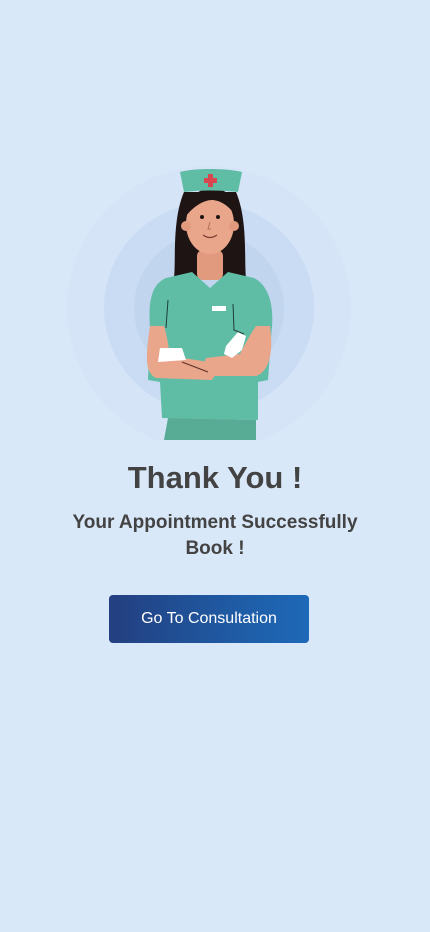 This screenshot has width=430, height=932. What do you see at coordinates (210, 265) in the screenshot?
I see `neck` at bounding box center [210, 265].